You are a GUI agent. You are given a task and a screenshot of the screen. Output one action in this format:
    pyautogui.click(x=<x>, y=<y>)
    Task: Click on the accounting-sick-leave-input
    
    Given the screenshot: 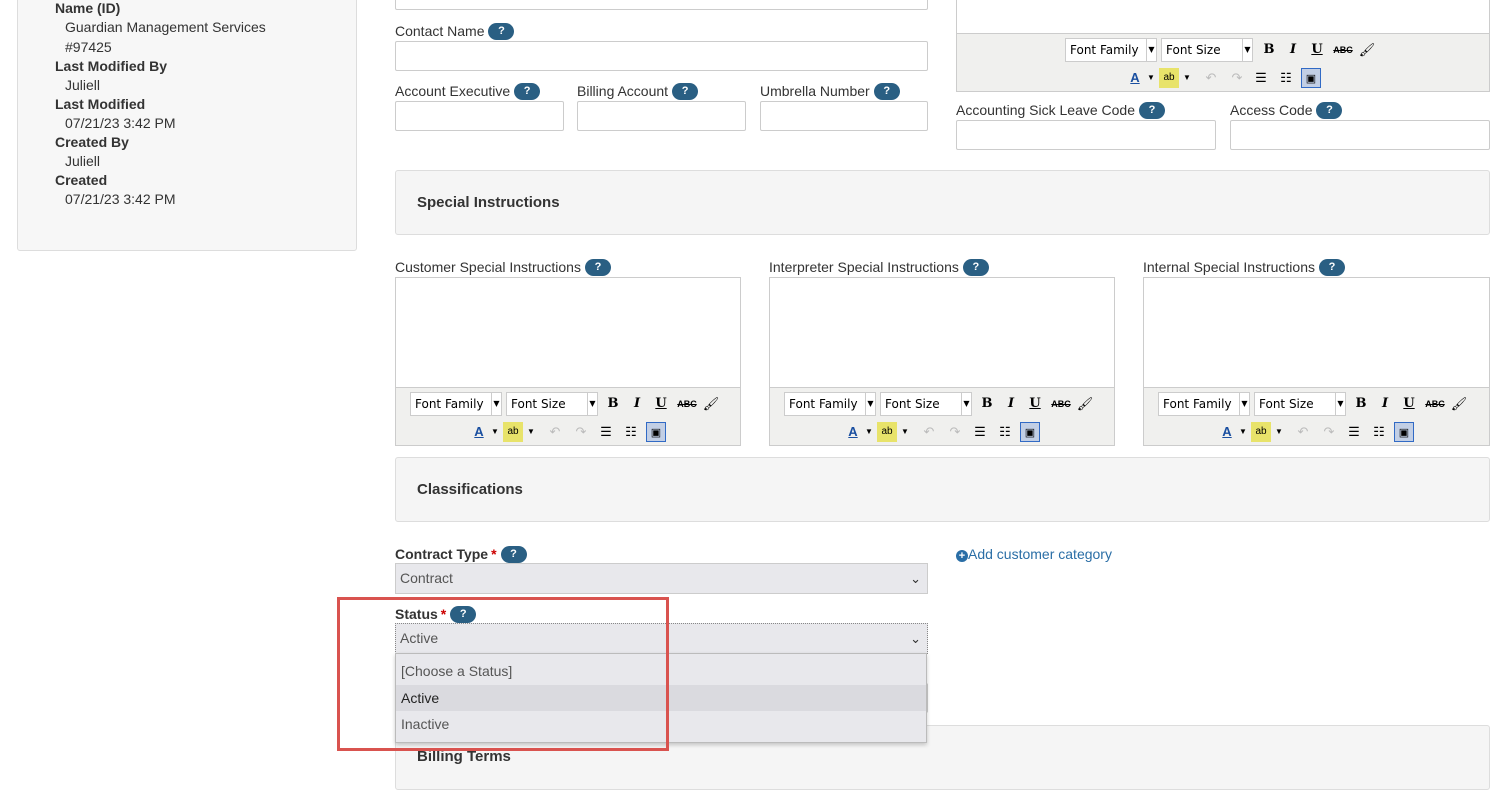 What is the action you would take?
    pyautogui.click(x=1086, y=135)
    